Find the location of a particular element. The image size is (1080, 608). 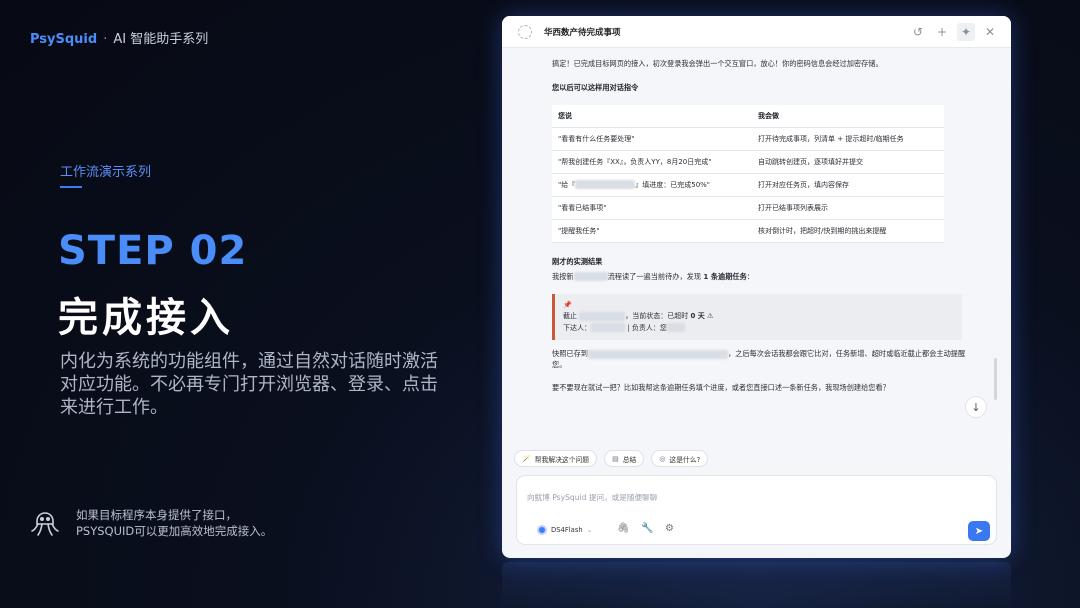

table-row: "看看有什么任务要处理" 打开待完成事项，列清单 + 提示超时/临期任务 is located at coordinates (748, 139).